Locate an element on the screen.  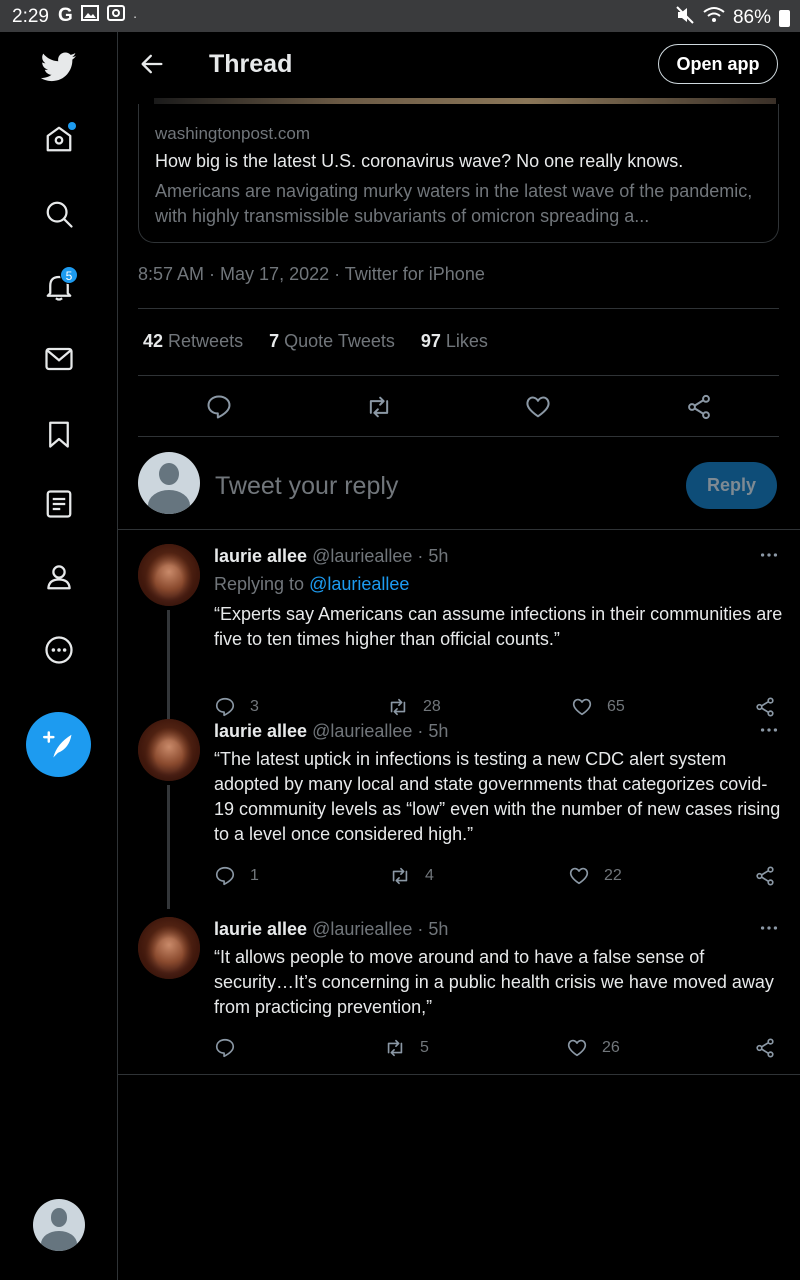
like-action: 22 is located at coordinates (595, 876).